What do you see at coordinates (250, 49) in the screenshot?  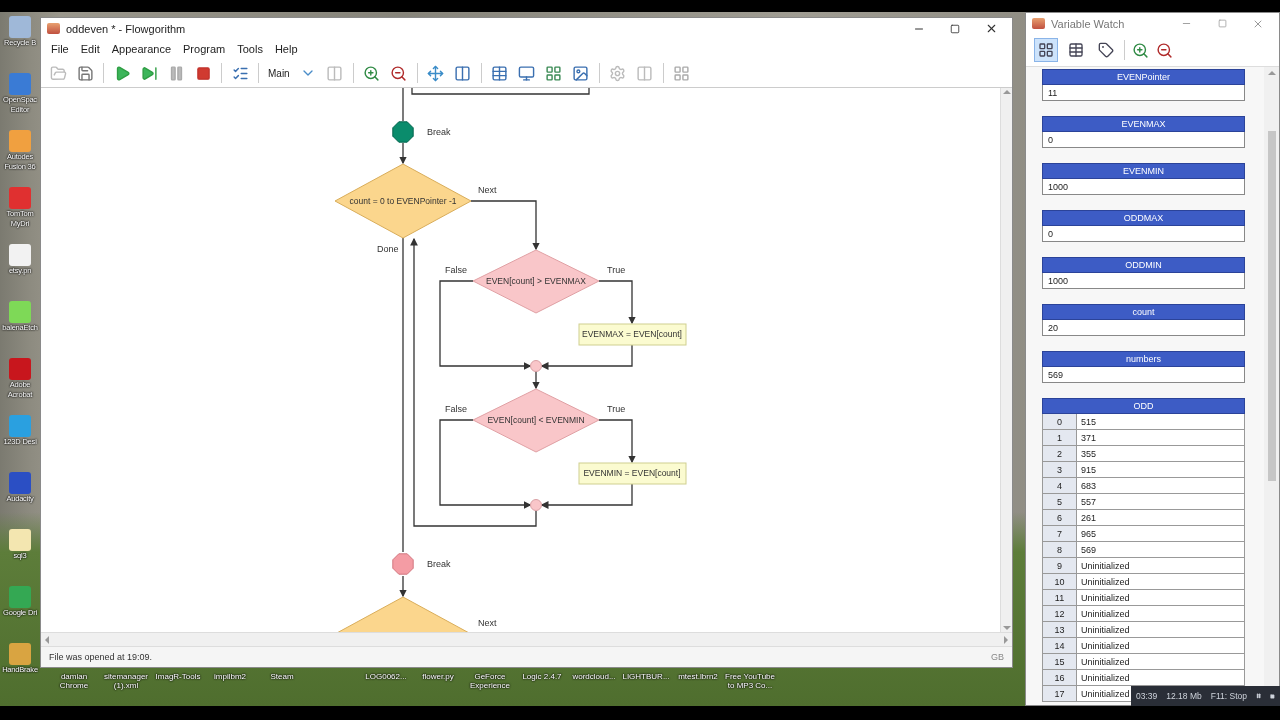 I see `menu-item: Tools` at bounding box center [250, 49].